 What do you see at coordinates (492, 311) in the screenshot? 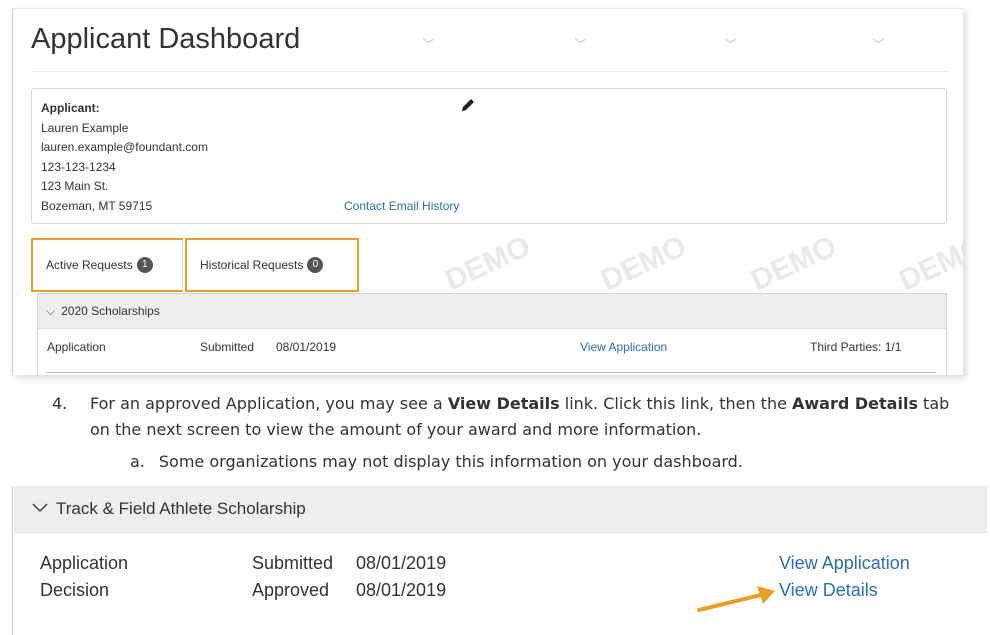
I see `group-header: ⌵ 2020 Scholarships` at bounding box center [492, 311].